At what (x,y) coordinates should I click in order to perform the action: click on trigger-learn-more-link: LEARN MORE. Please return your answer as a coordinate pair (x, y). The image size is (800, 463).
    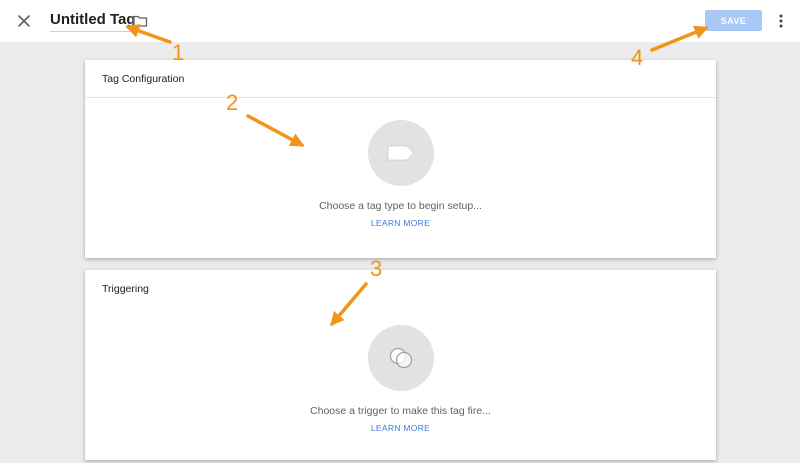
    Looking at the image, I should click on (400, 428).